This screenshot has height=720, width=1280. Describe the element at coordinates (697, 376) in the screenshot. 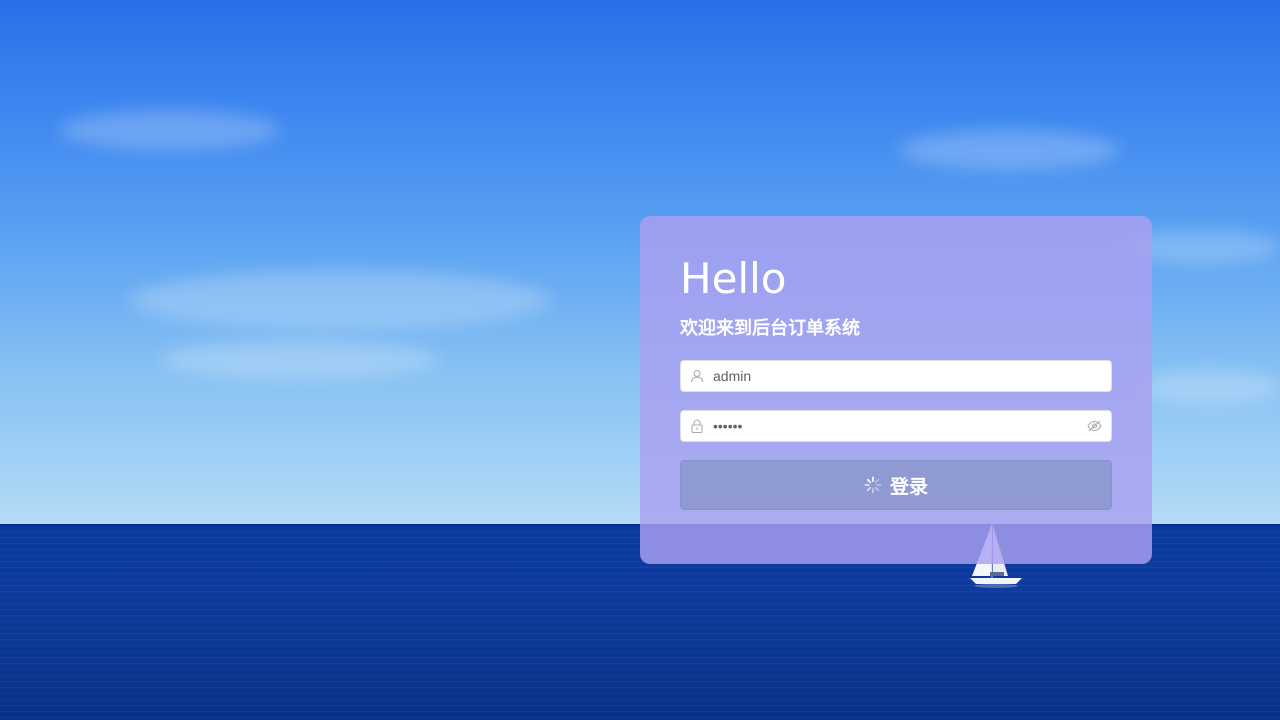

I see `user-icon` at that location.